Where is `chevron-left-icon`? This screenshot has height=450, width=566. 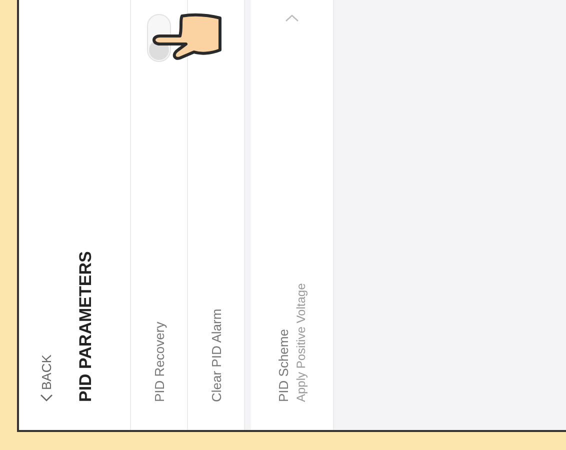
chevron-left-icon is located at coordinates (46, 398).